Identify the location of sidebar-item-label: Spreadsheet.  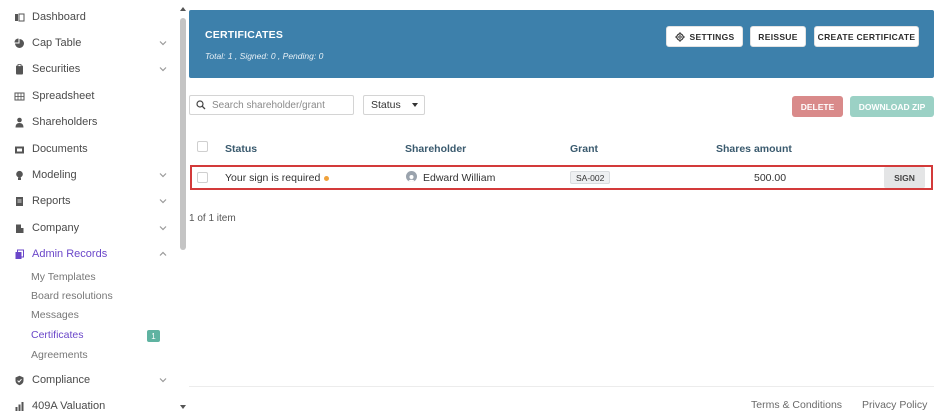
(63, 96).